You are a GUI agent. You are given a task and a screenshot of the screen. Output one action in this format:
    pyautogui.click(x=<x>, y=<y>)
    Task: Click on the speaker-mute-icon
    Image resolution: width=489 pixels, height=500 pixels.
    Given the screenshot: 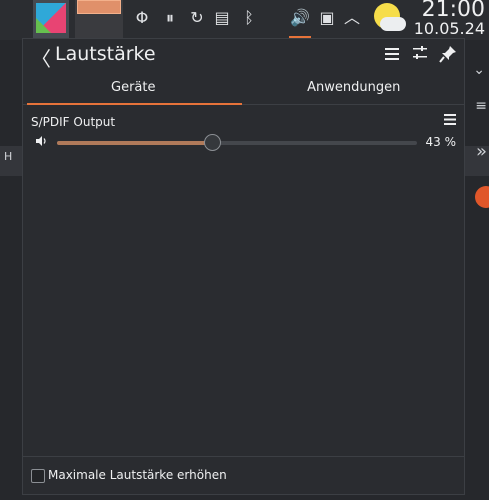 What is the action you would take?
    pyautogui.click(x=41, y=142)
    